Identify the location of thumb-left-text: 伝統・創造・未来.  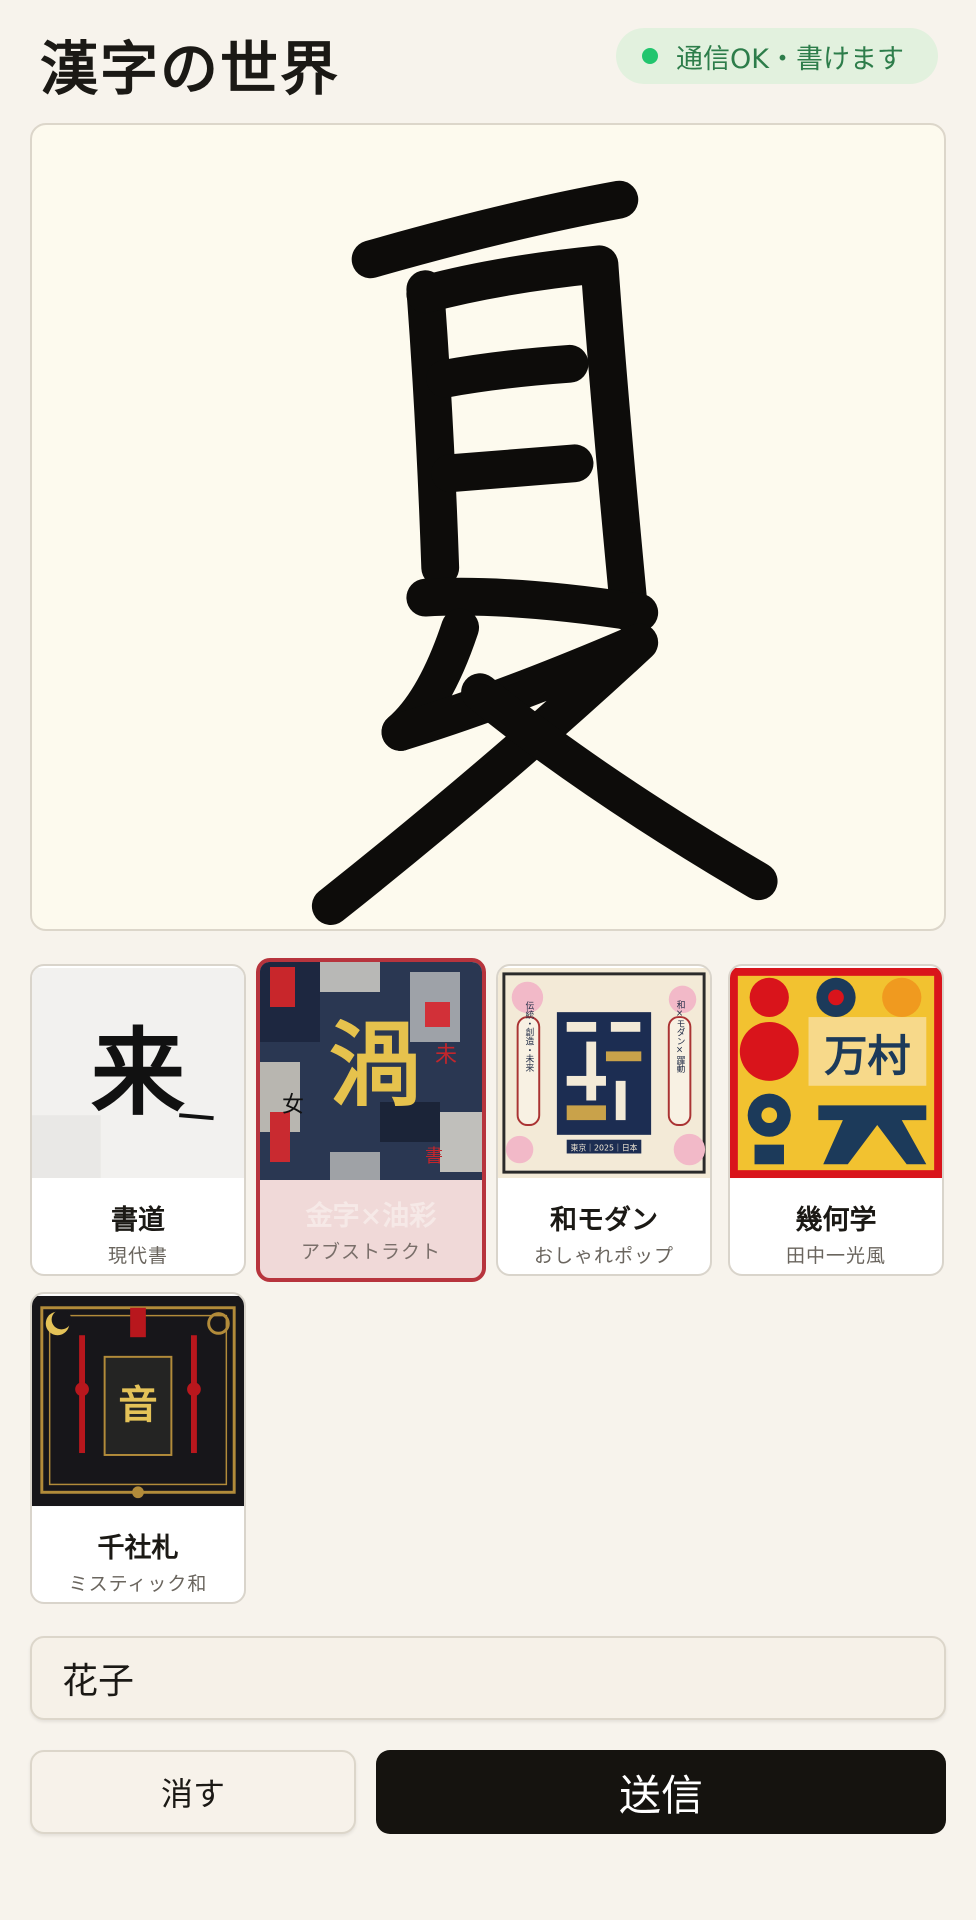
(528, 1037).